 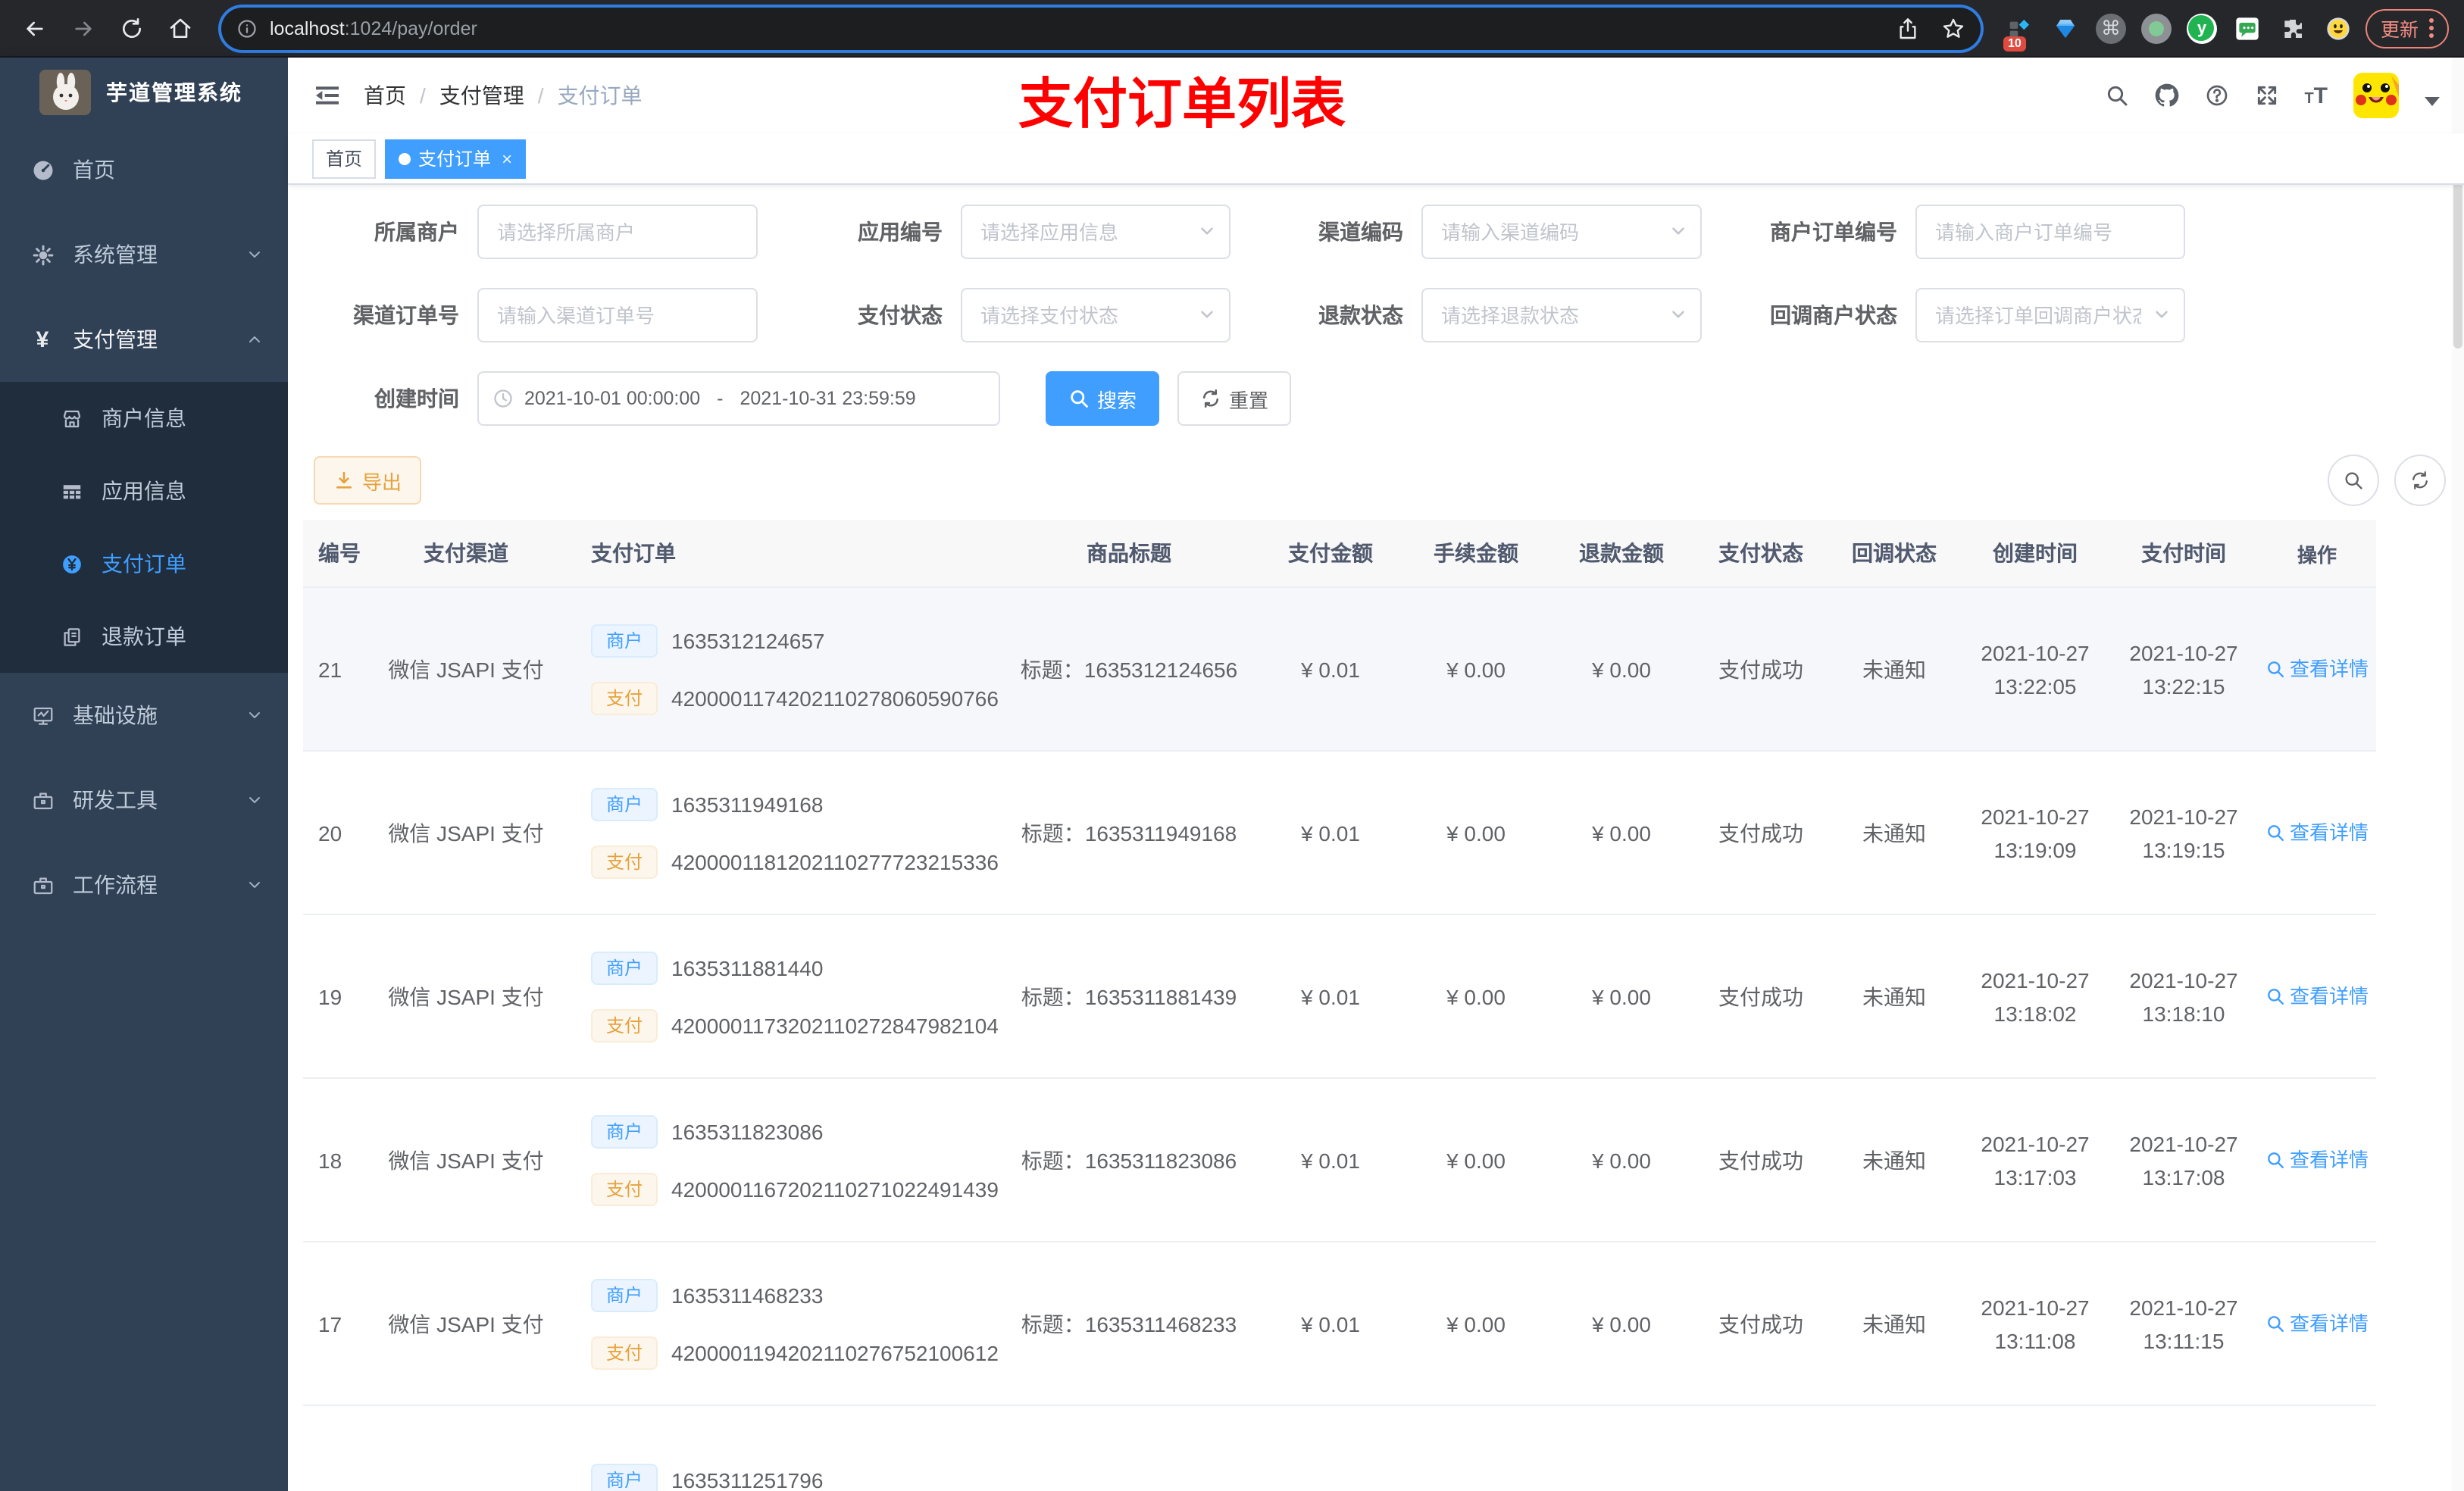 What do you see at coordinates (247, 28) in the screenshot?
I see `site-info-icon` at bounding box center [247, 28].